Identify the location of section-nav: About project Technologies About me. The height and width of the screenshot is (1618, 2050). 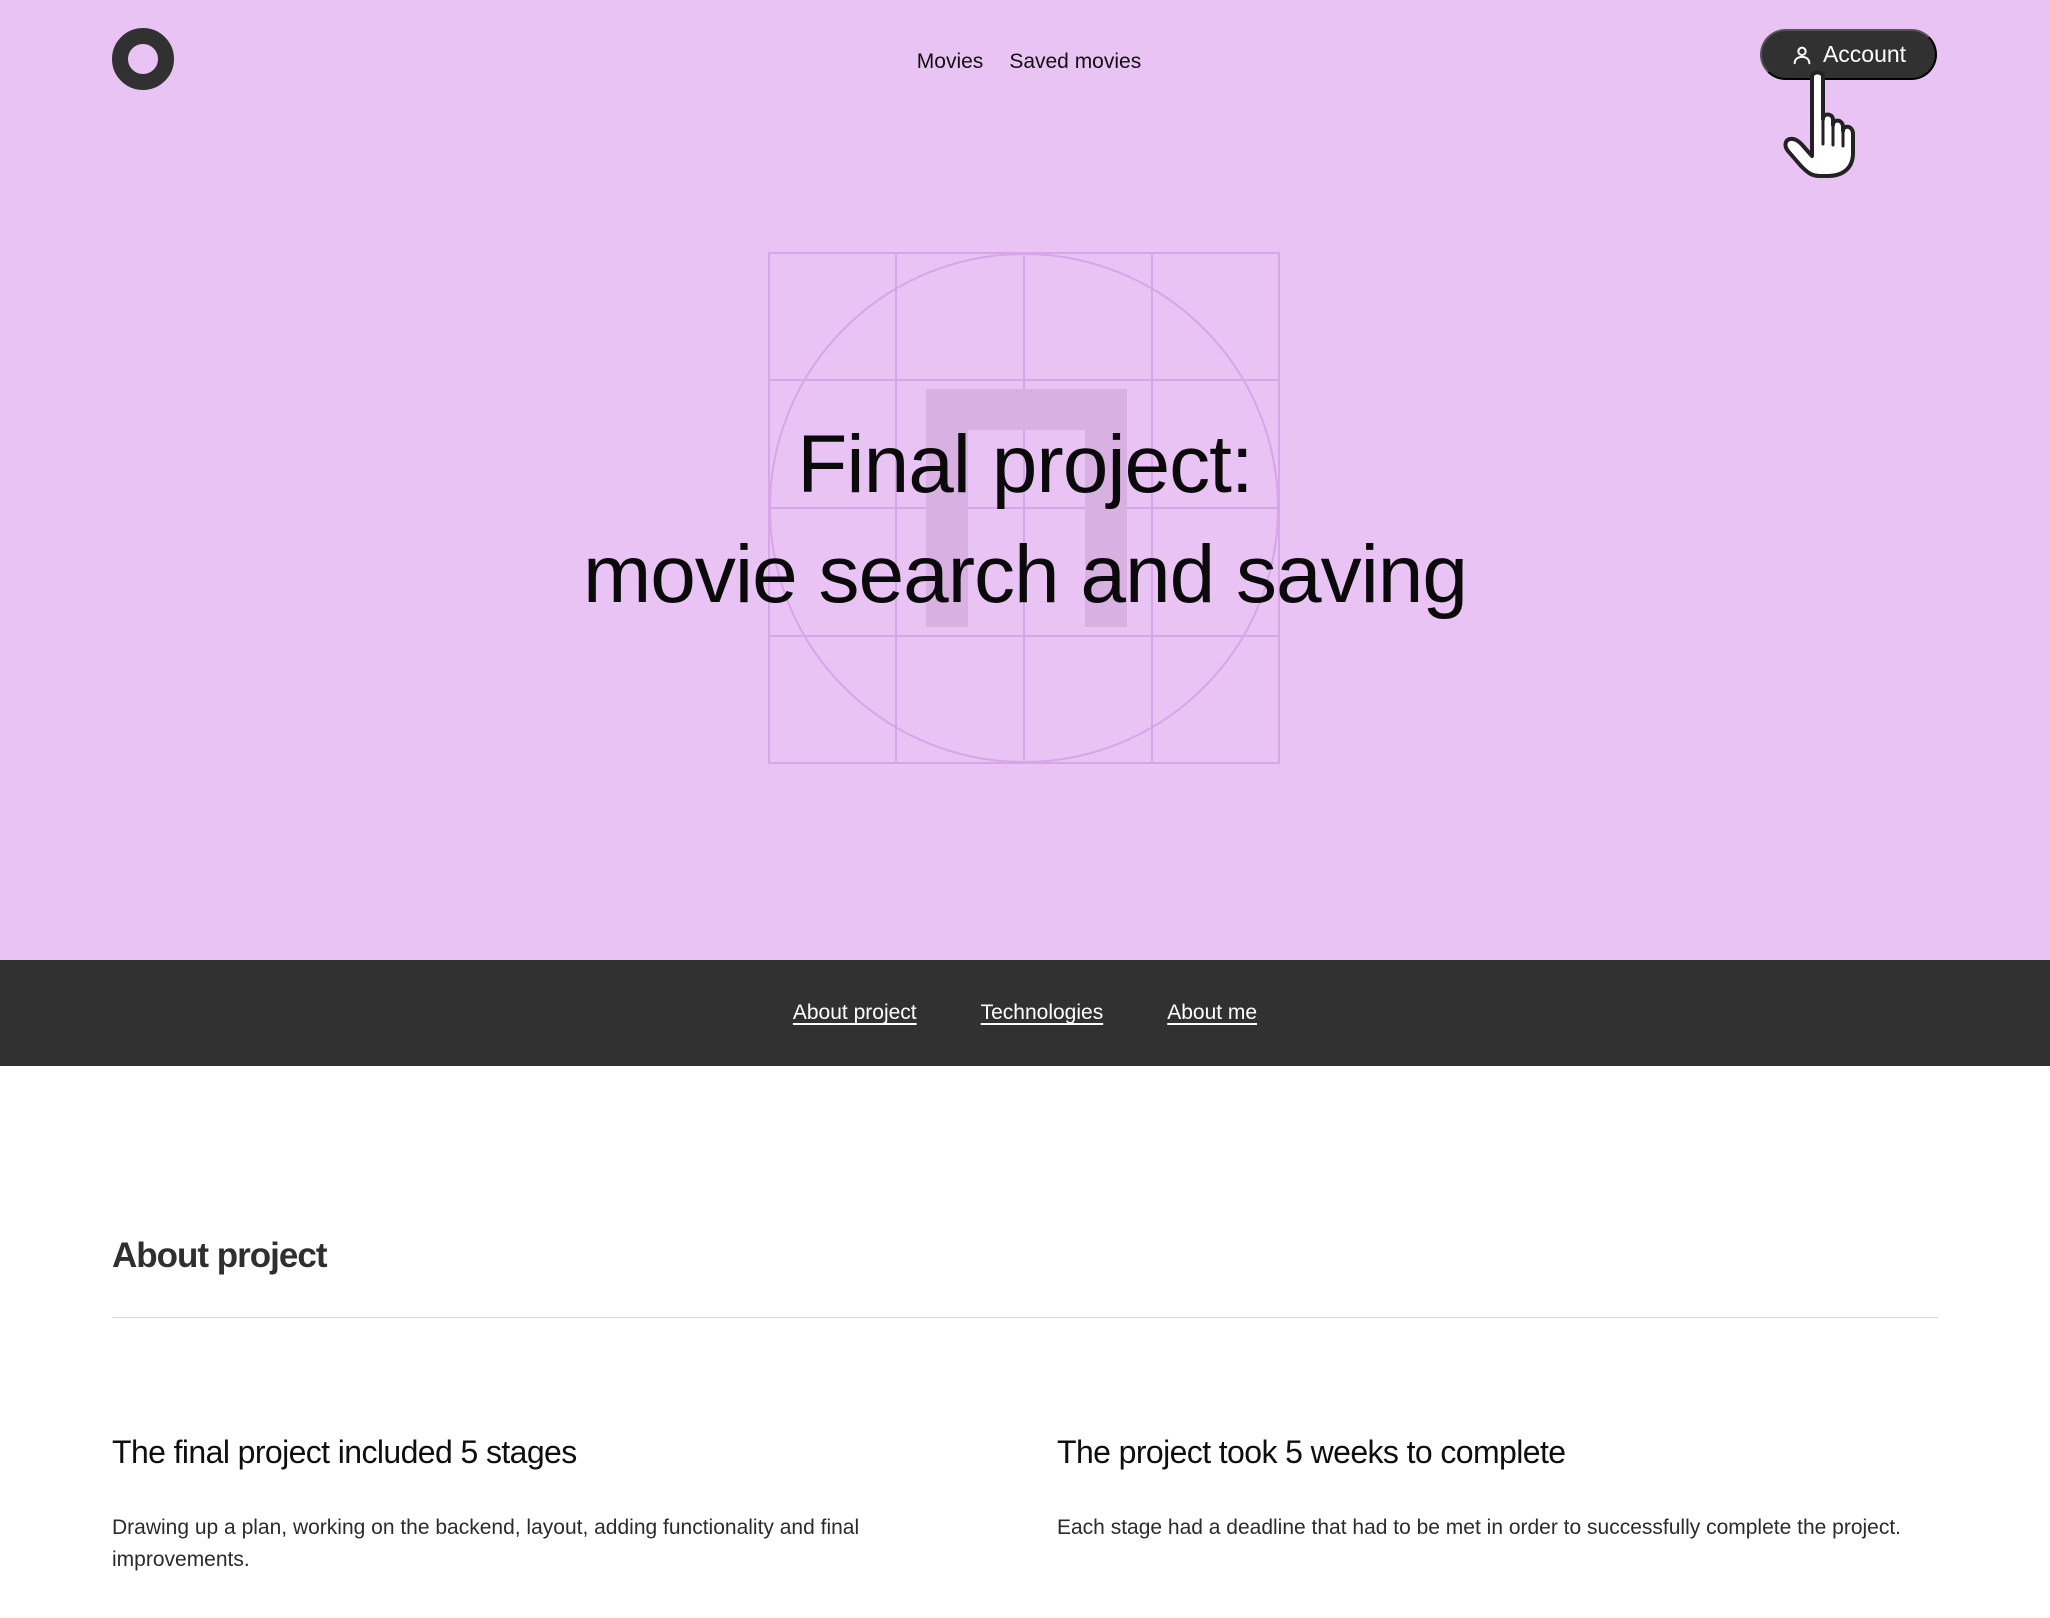
(1025, 1013).